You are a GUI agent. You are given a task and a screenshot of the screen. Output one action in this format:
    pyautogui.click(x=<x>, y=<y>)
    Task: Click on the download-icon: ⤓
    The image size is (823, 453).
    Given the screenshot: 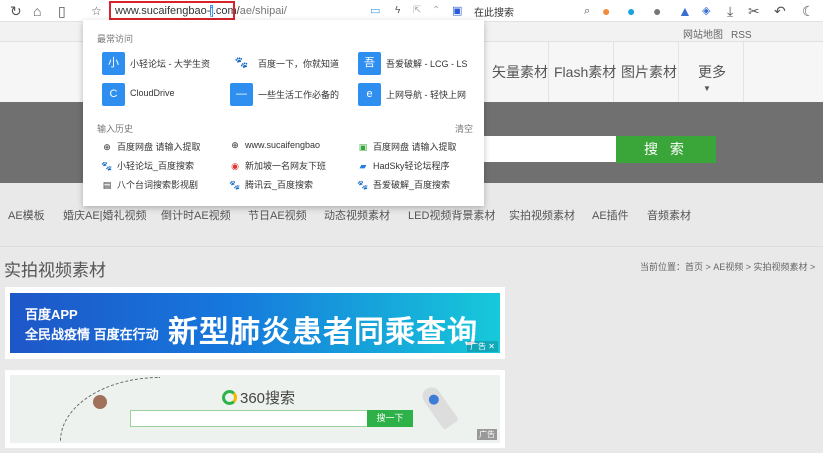 What is the action you would take?
    pyautogui.click(x=730, y=11)
    